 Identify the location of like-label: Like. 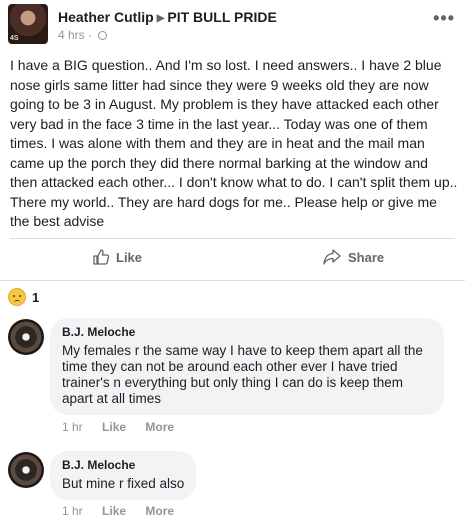
(129, 257).